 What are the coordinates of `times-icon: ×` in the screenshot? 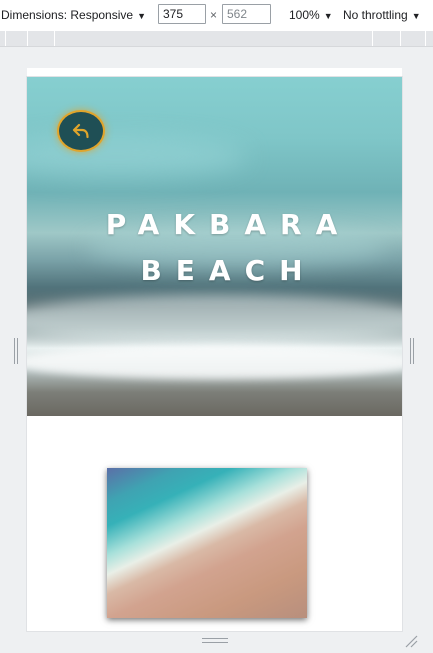 It's located at (214, 15).